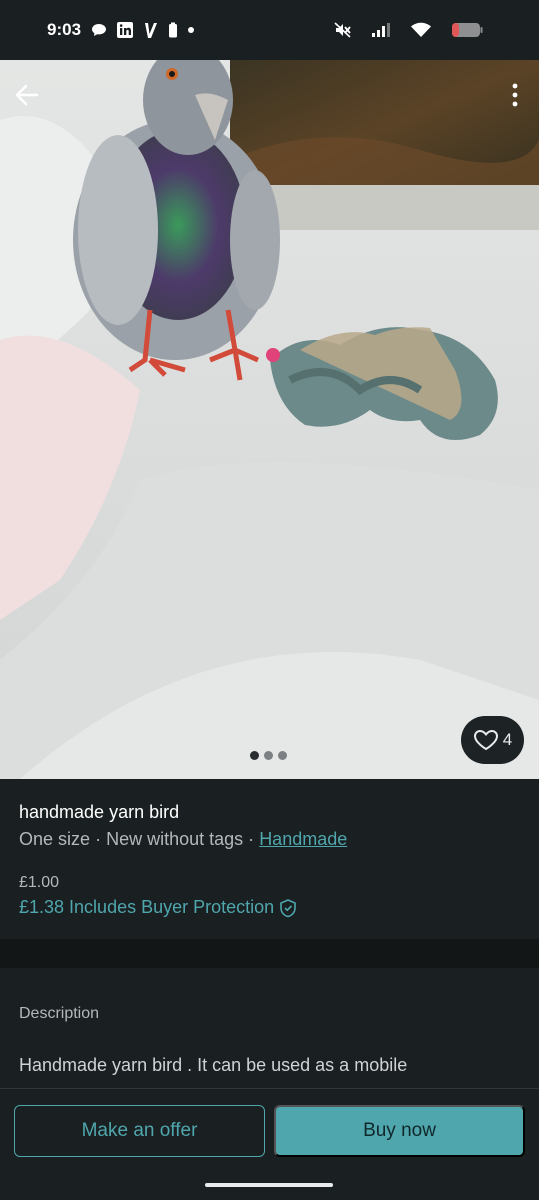 This screenshot has height=1200, width=539. What do you see at coordinates (55, 839) in the screenshot?
I see `item-size: One size` at bounding box center [55, 839].